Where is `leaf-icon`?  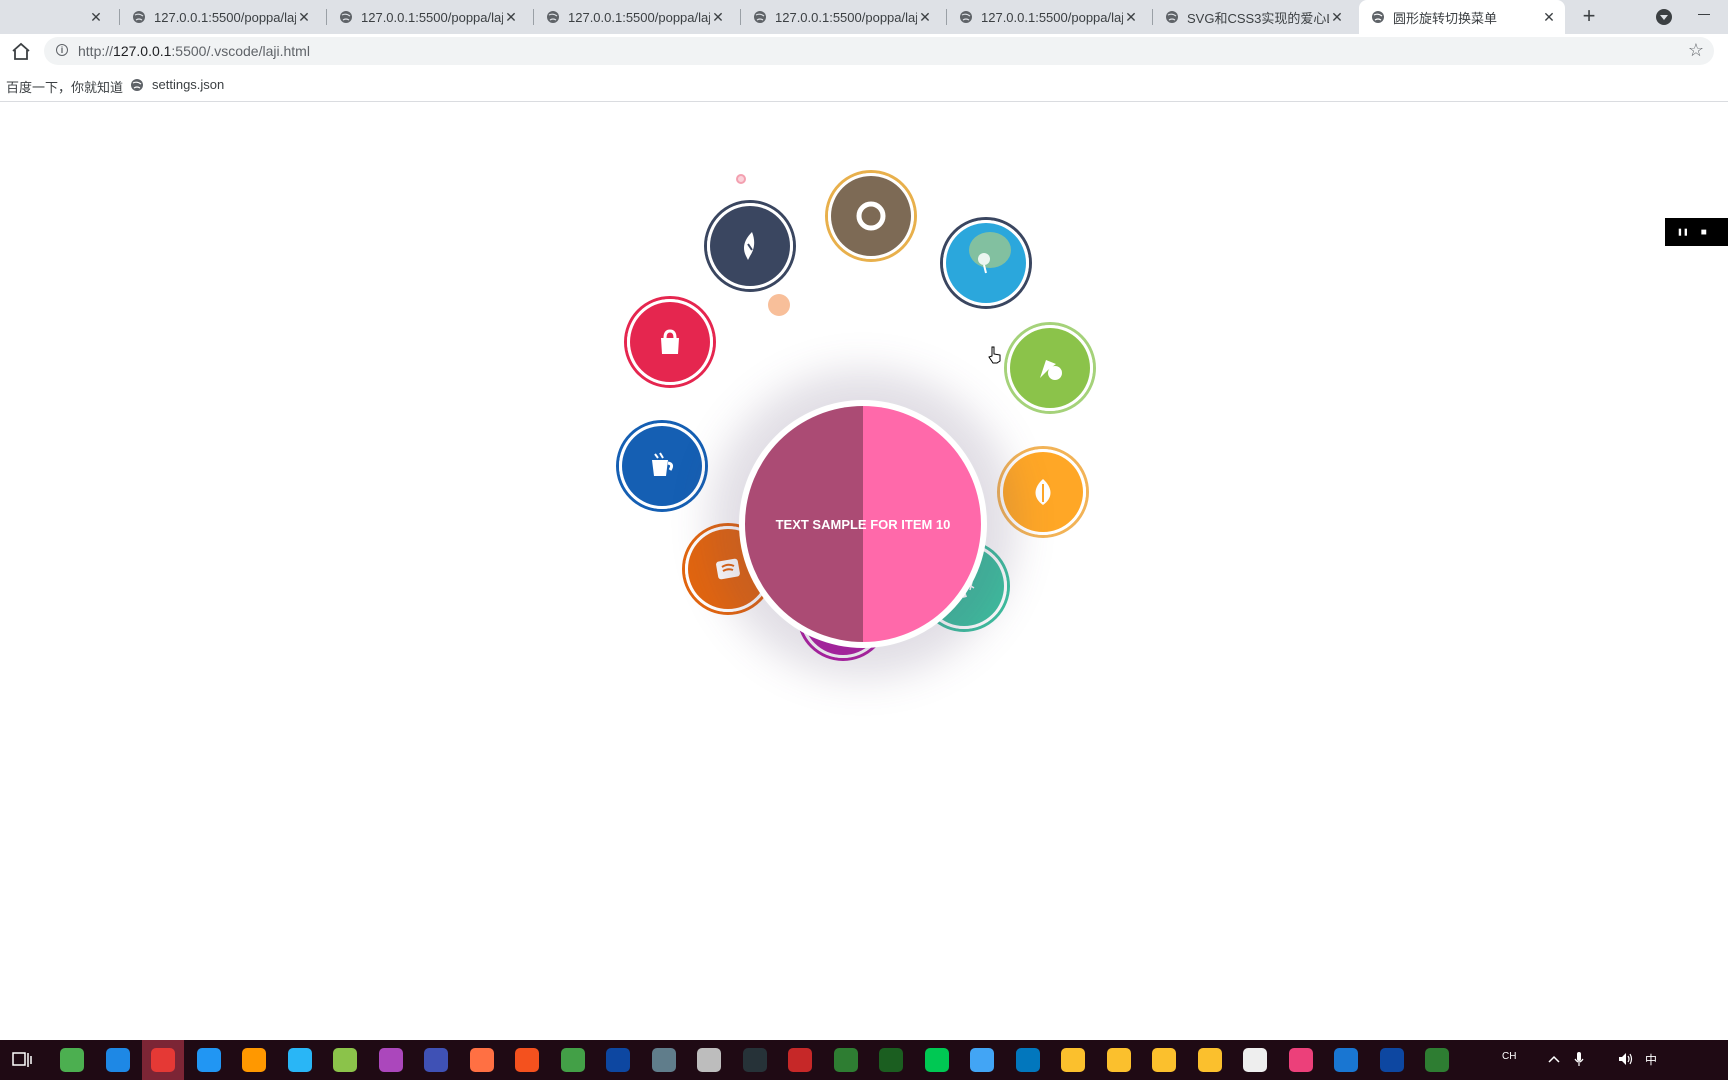 leaf-icon is located at coordinates (1043, 492).